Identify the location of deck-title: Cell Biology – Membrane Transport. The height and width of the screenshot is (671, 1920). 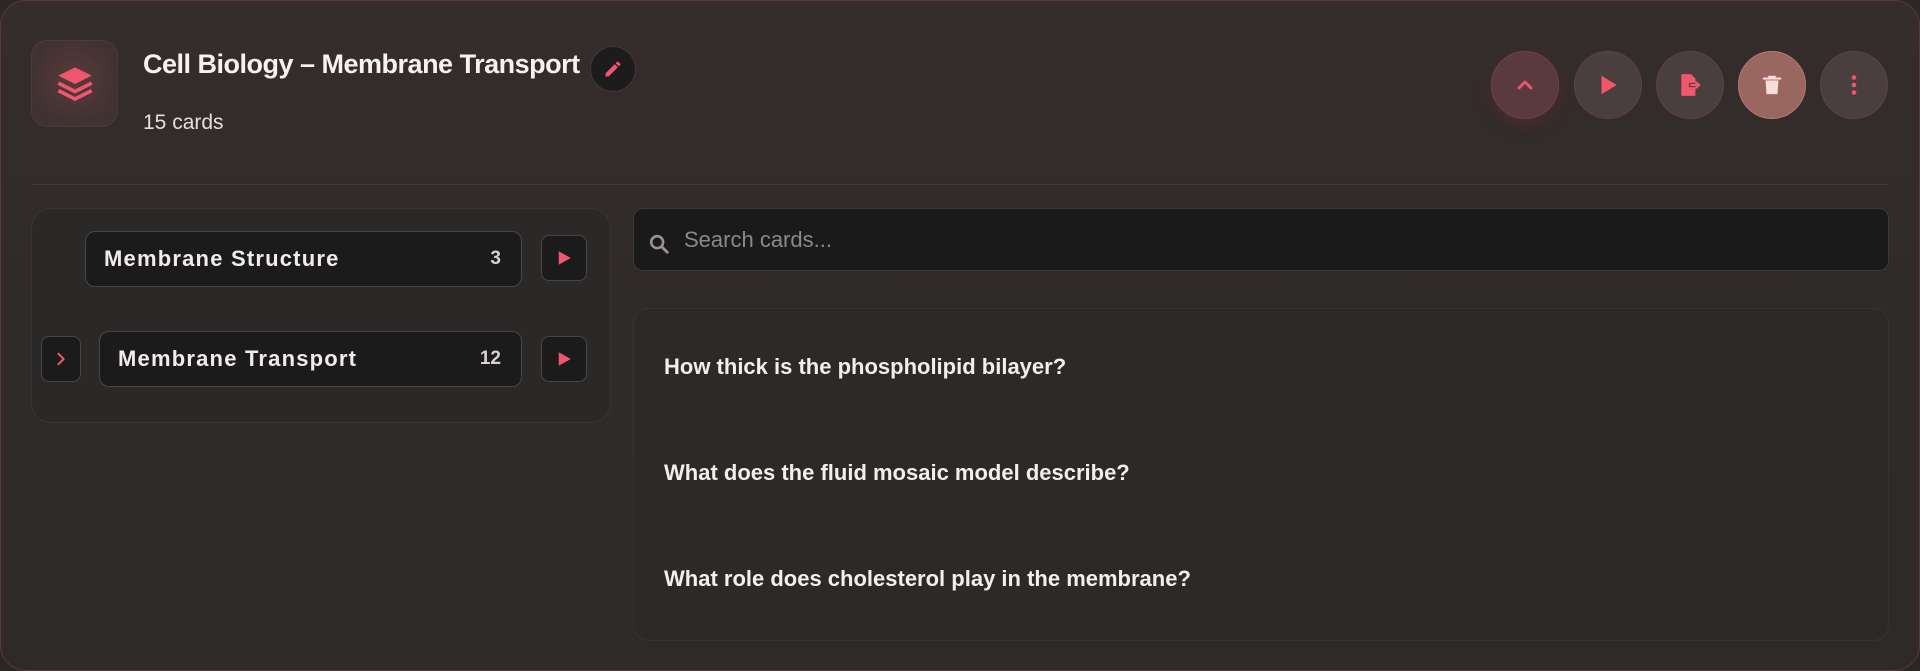
(361, 64).